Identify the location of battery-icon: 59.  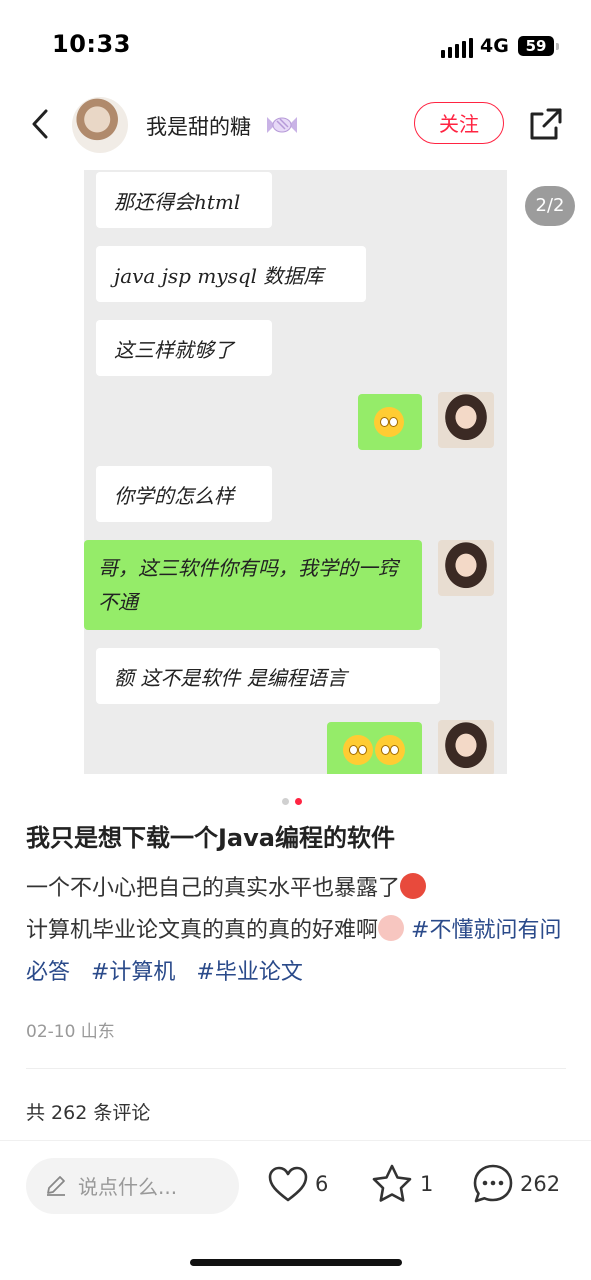
(536, 46).